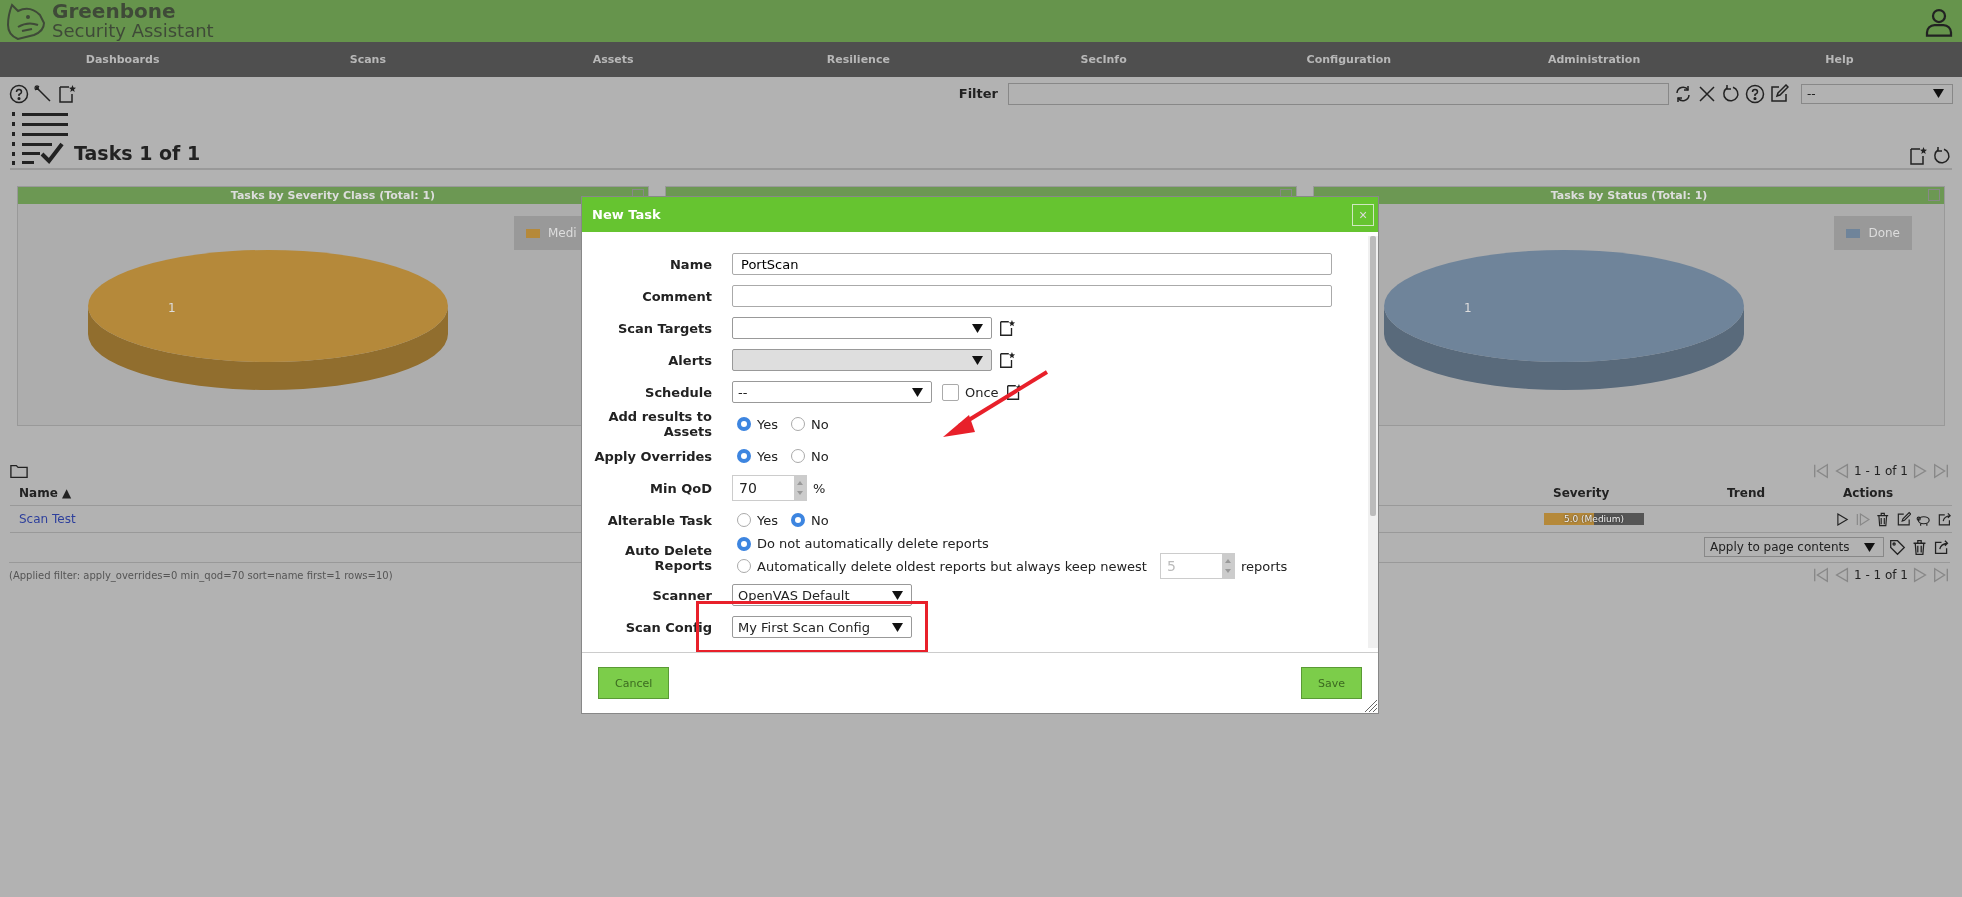  What do you see at coordinates (660, 424) in the screenshot?
I see `field-label: Add results to Assets` at bounding box center [660, 424].